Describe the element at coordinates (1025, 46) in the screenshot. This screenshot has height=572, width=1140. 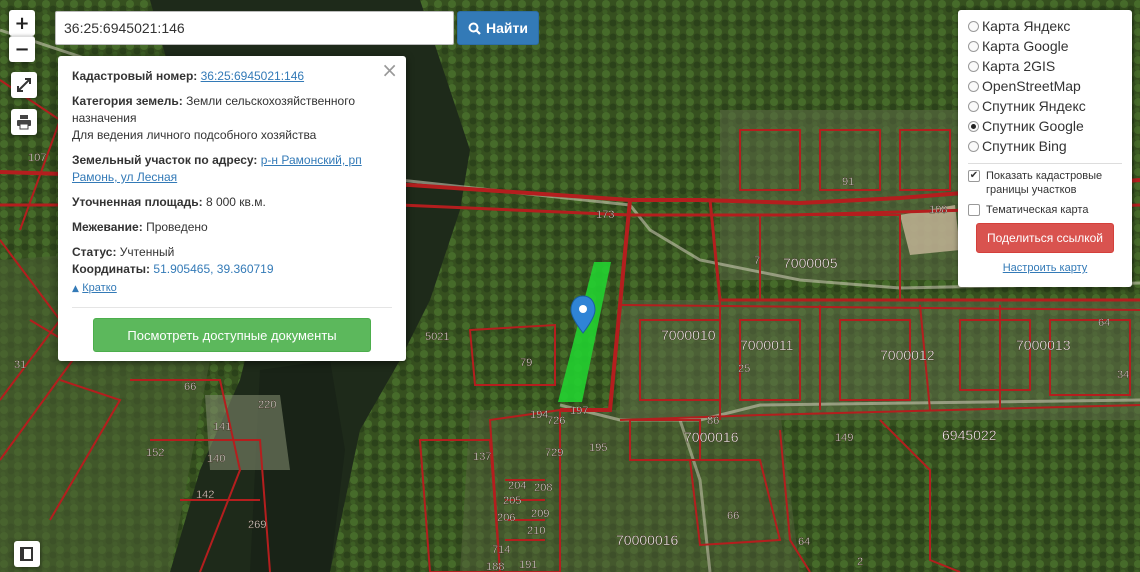
I see `layer-option-label: Карта Google` at that location.